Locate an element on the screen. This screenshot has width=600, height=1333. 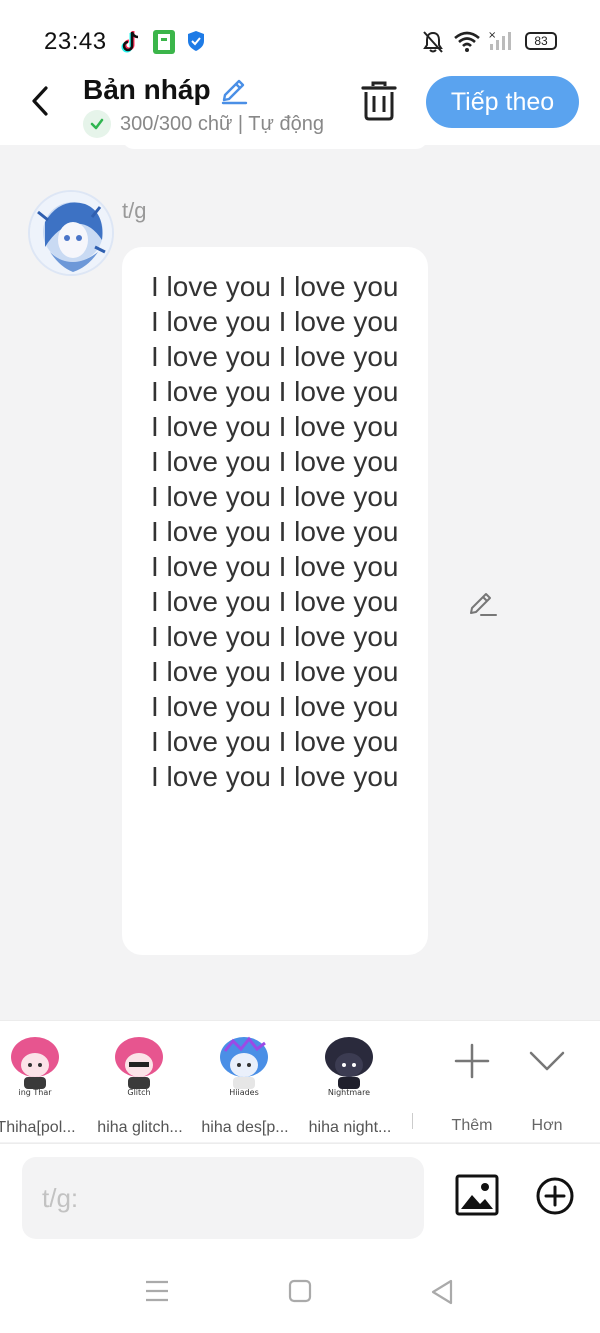
avatar is located at coordinates (71, 233).